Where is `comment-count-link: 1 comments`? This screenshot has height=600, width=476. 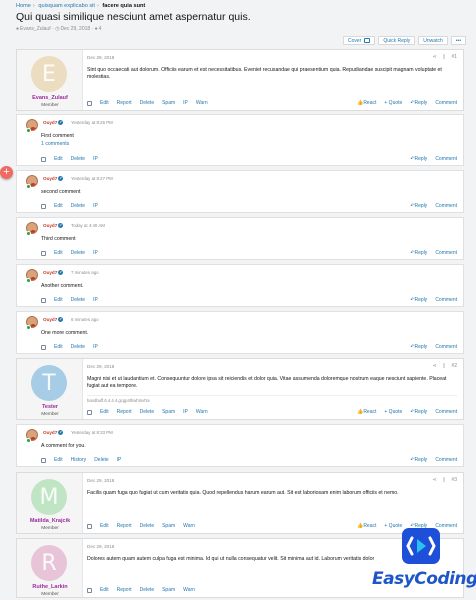 comment-count-link: 1 comments is located at coordinates (55, 144).